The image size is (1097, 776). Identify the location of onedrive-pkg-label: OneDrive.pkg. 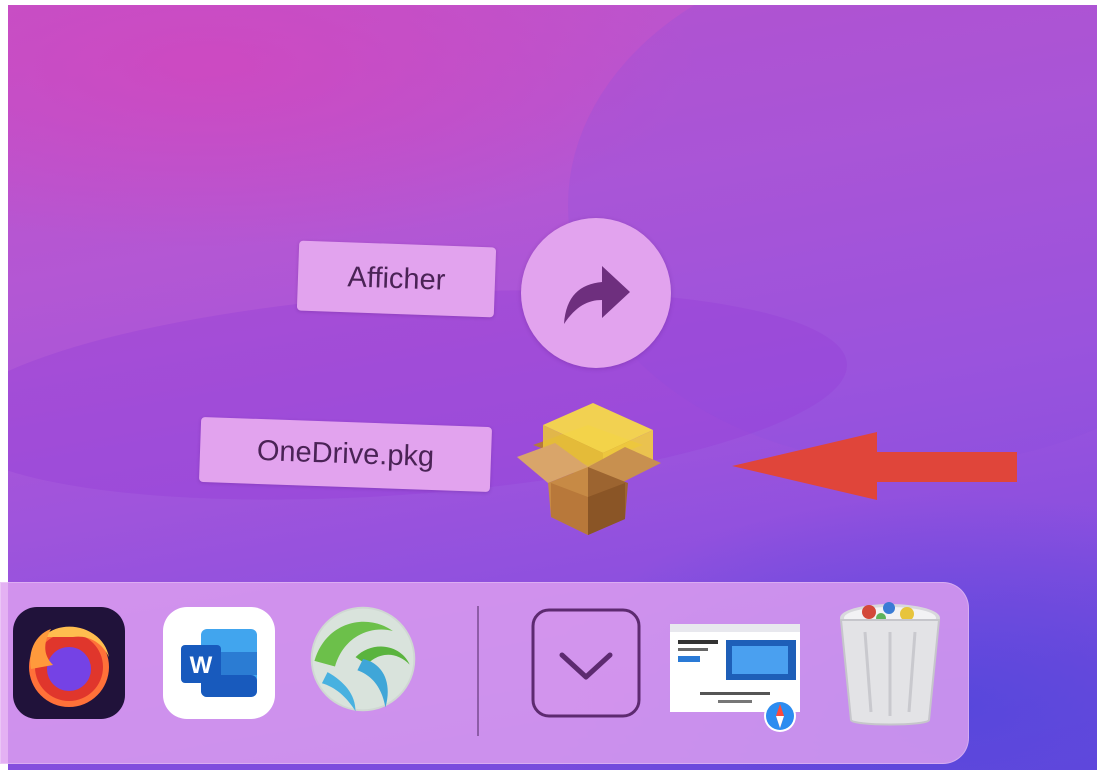
(345, 454).